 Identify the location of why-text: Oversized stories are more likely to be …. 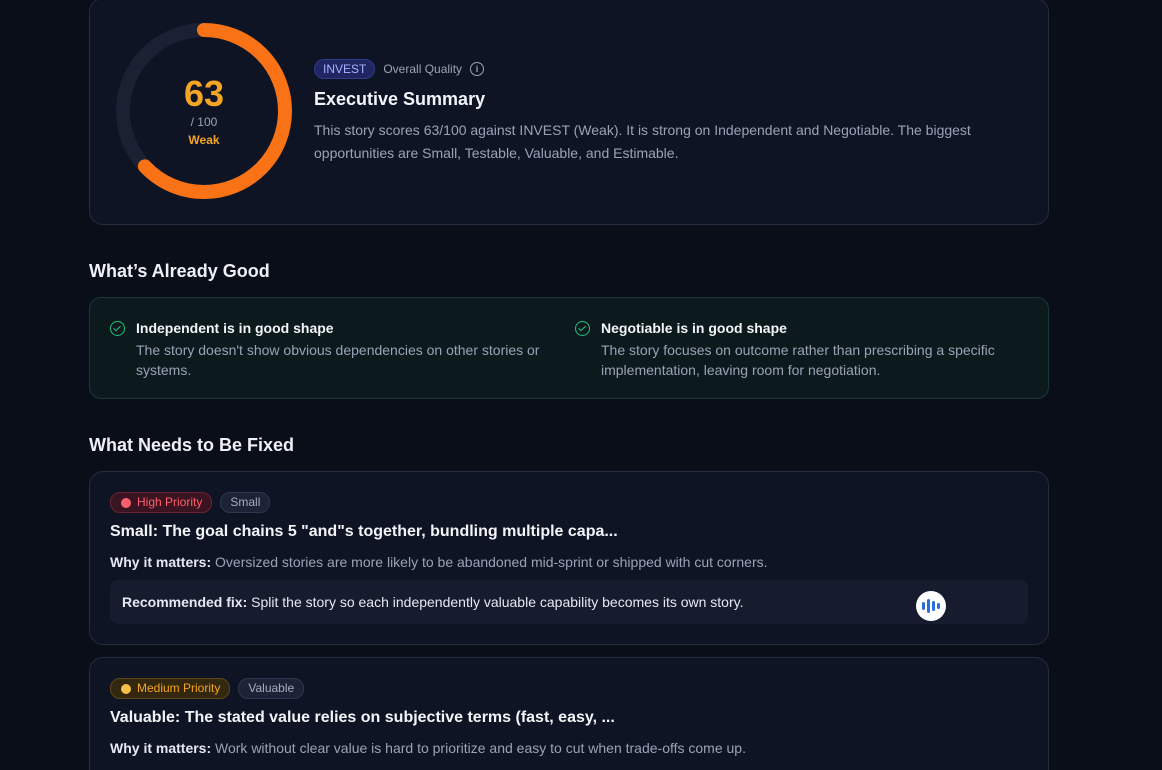
(491, 562).